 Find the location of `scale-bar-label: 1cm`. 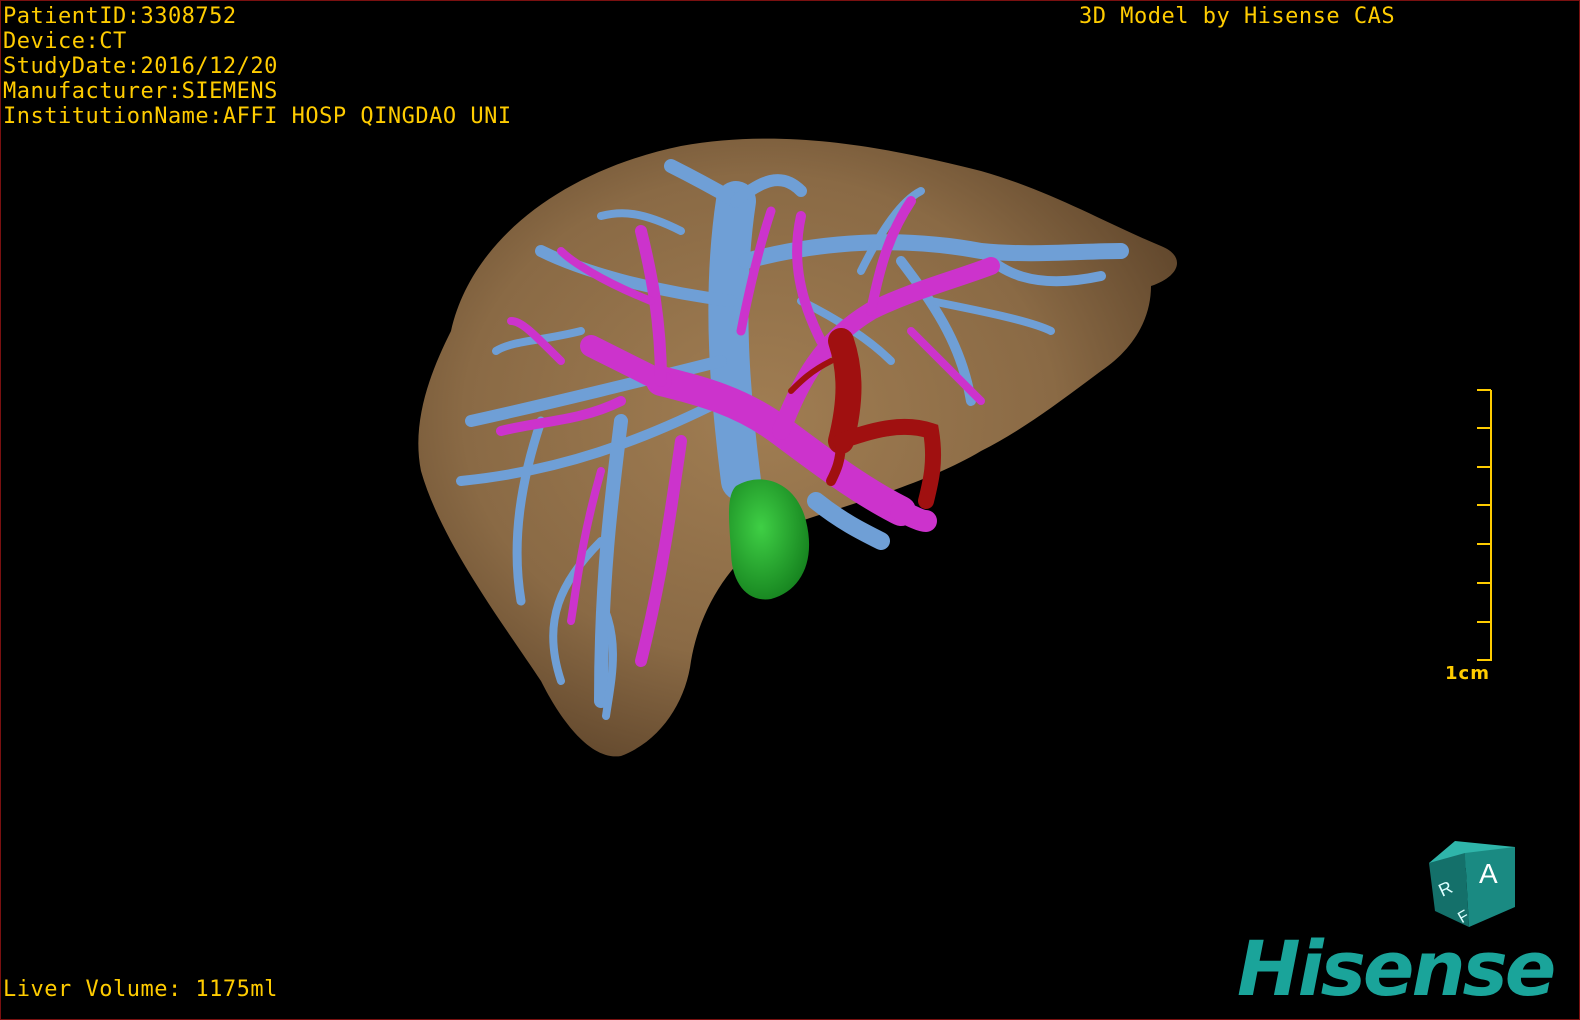

scale-bar-label: 1cm is located at coordinates (1467, 673).